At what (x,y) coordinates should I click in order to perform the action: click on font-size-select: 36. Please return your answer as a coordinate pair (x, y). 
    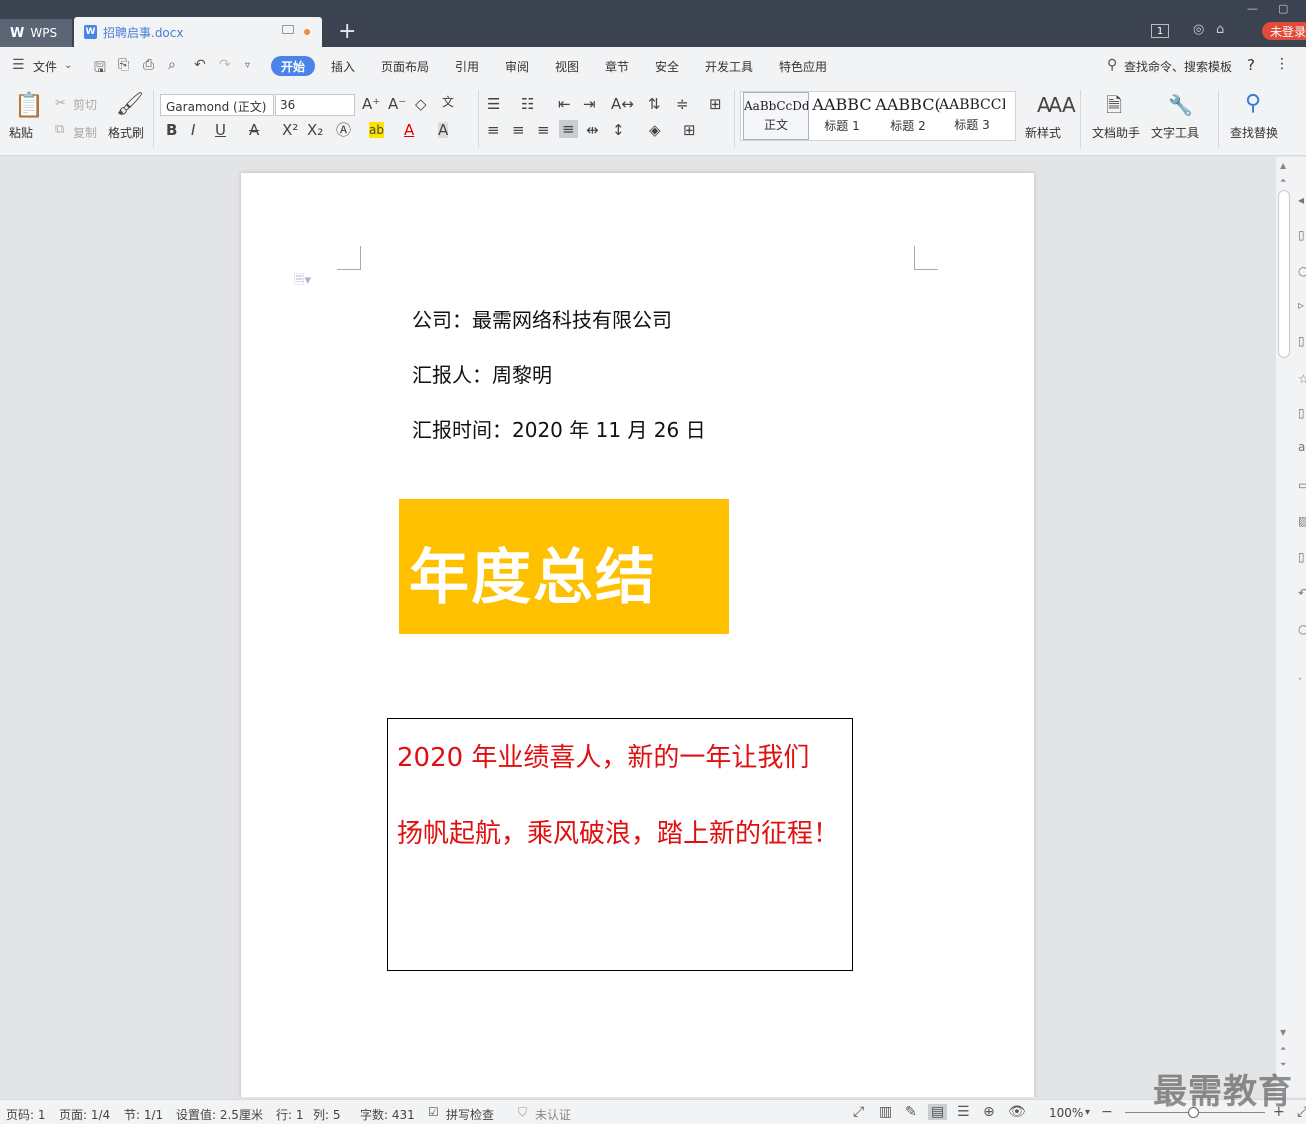
    Looking at the image, I should click on (315, 105).